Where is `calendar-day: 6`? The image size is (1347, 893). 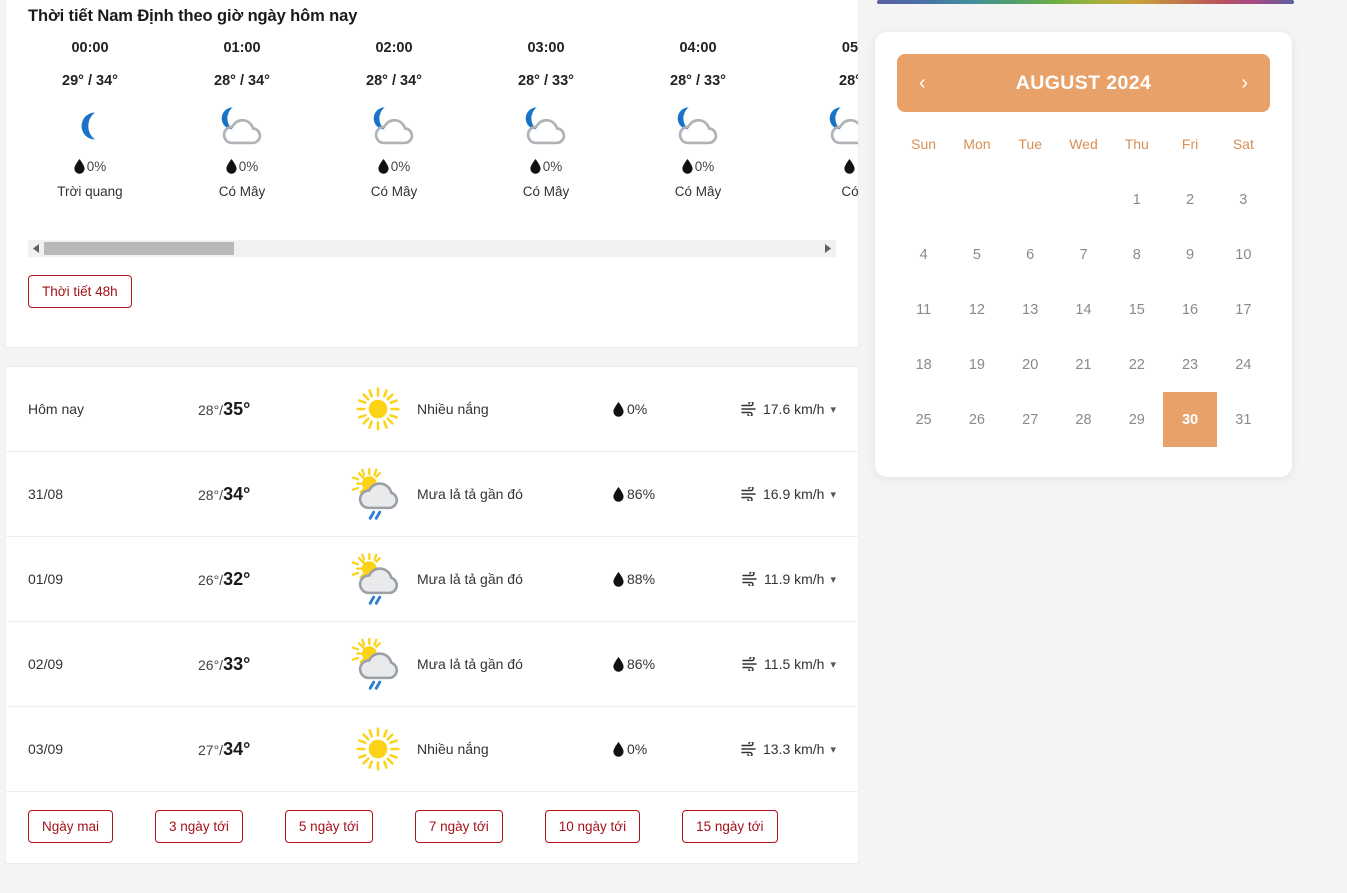 calendar-day: 6 is located at coordinates (1030, 254).